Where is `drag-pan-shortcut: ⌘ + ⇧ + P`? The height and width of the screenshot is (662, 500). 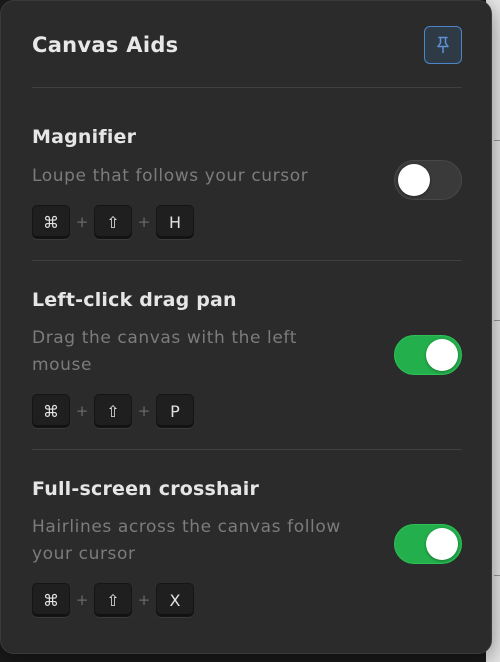 drag-pan-shortcut: ⌘ + ⇧ + P is located at coordinates (113, 411).